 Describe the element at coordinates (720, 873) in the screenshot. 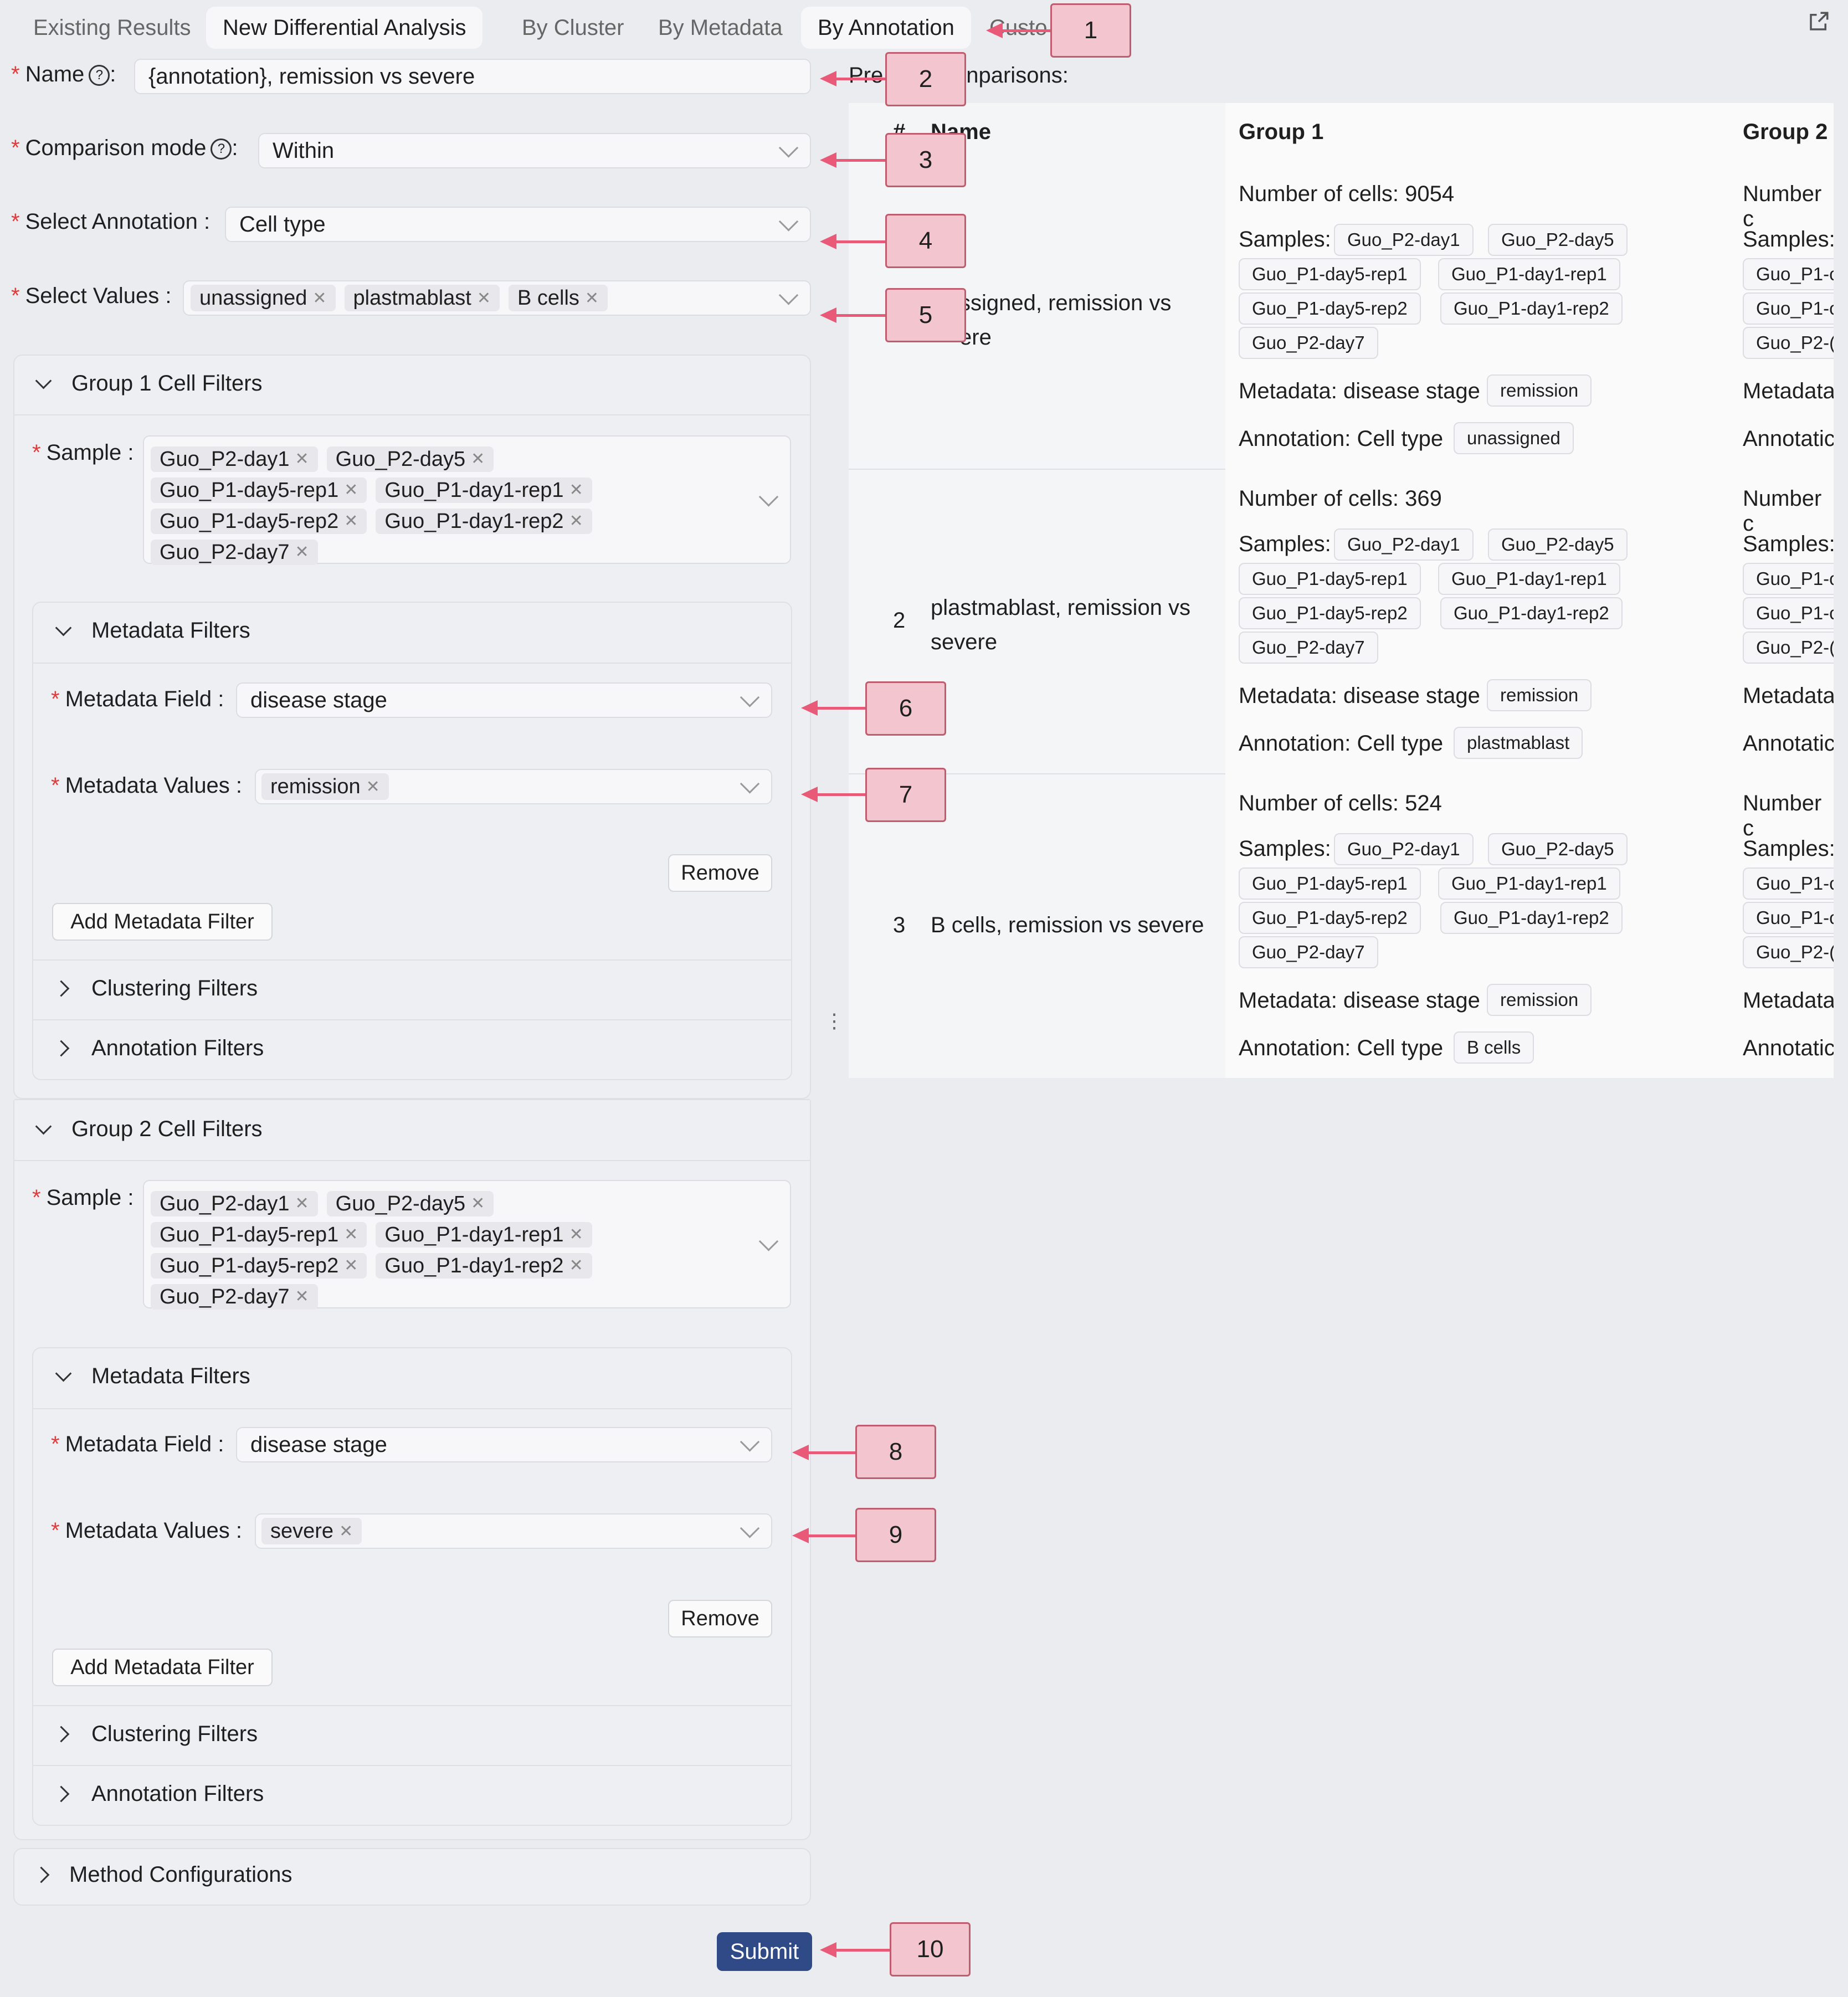

I see `group1-remove-button: Remove` at that location.